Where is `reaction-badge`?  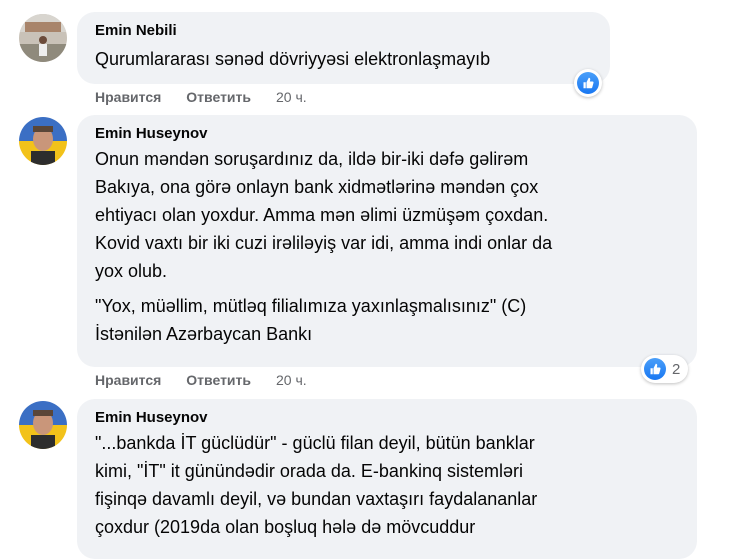 reaction-badge is located at coordinates (588, 83).